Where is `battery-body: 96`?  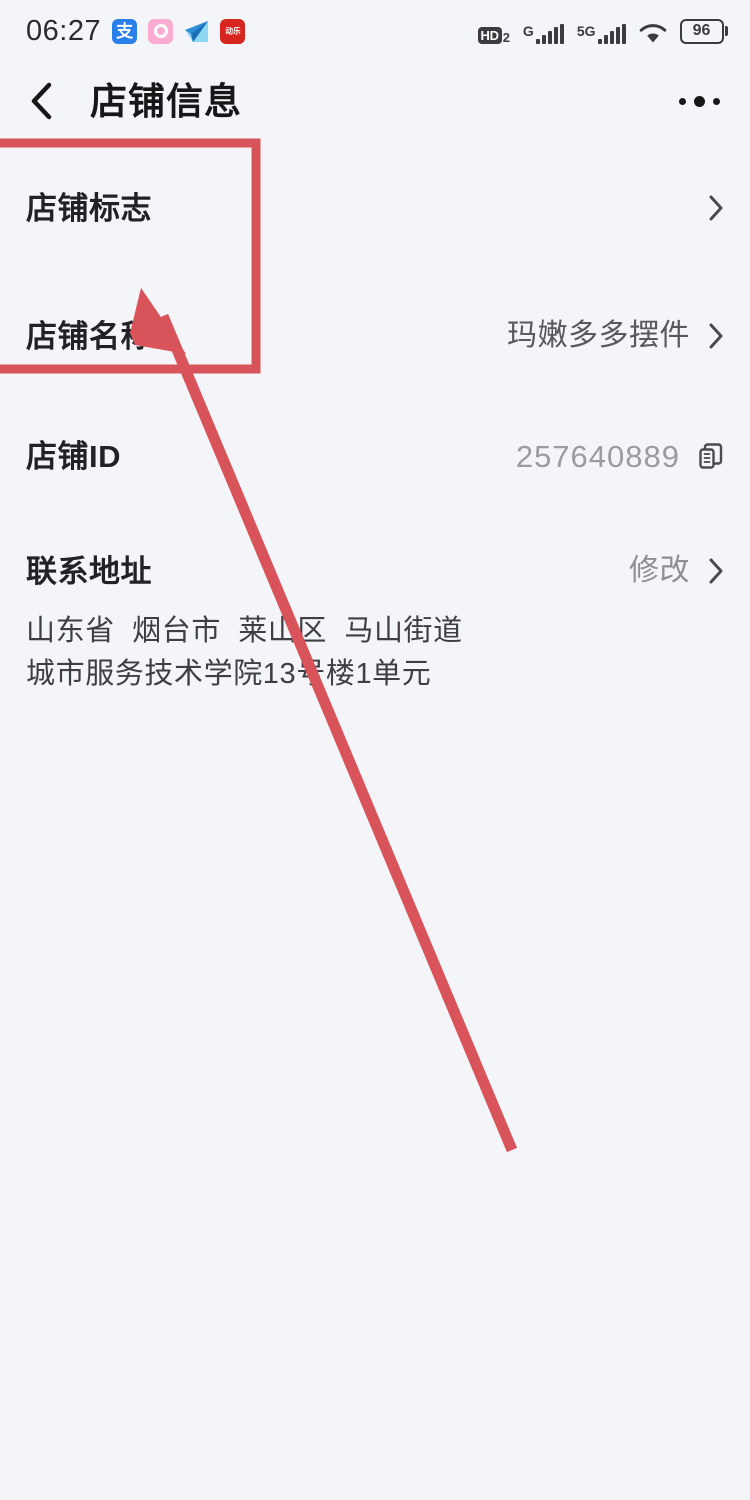
battery-body: 96 is located at coordinates (701, 31).